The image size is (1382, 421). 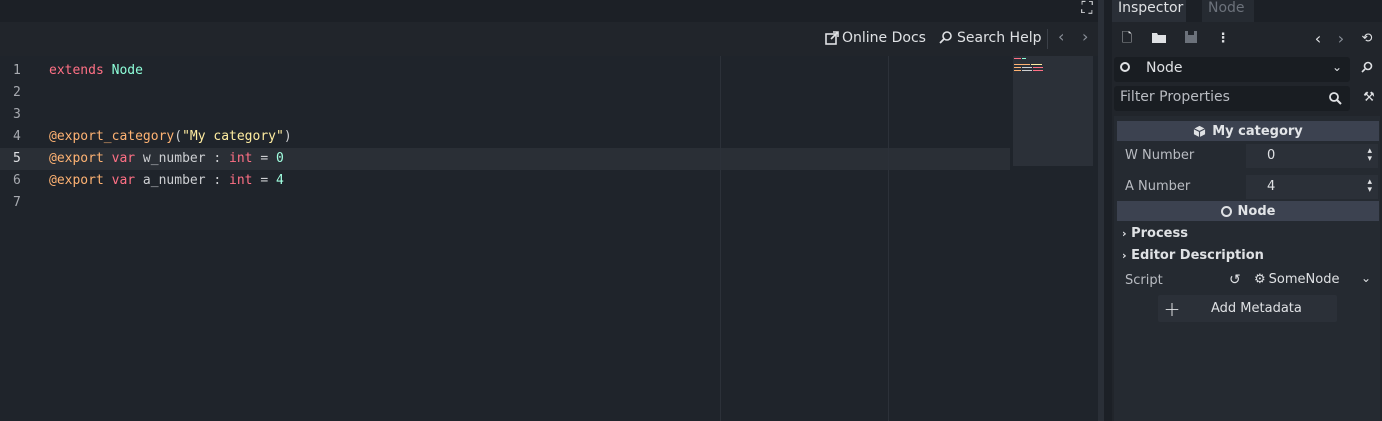 I want to click on object-name: Node, so click(x=1164, y=68).